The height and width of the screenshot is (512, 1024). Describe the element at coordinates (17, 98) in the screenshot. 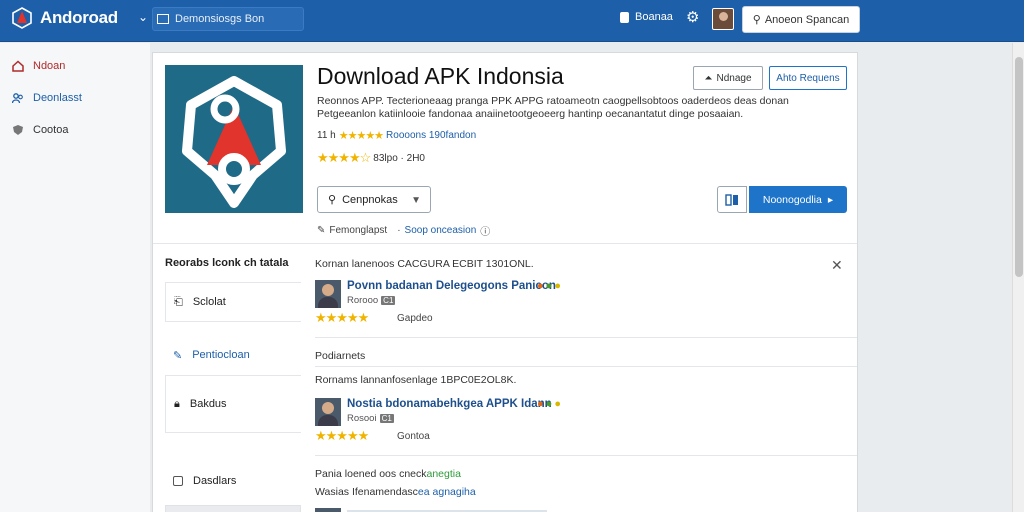

I see `people-icon` at that location.